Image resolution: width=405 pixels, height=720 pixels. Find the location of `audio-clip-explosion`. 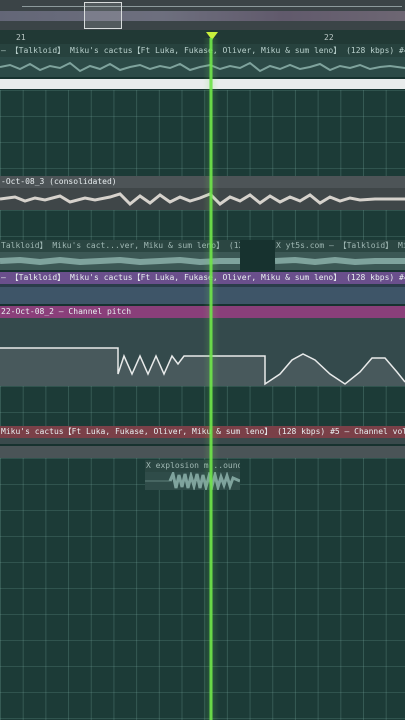

audio-clip-explosion is located at coordinates (193, 481).